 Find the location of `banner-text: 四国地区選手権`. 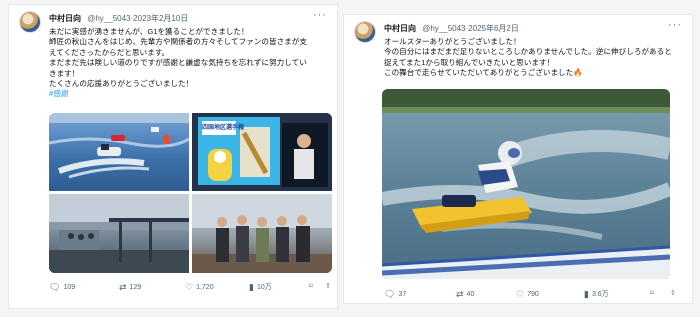

banner-text: 四国地区選手権 is located at coordinates (223, 128).